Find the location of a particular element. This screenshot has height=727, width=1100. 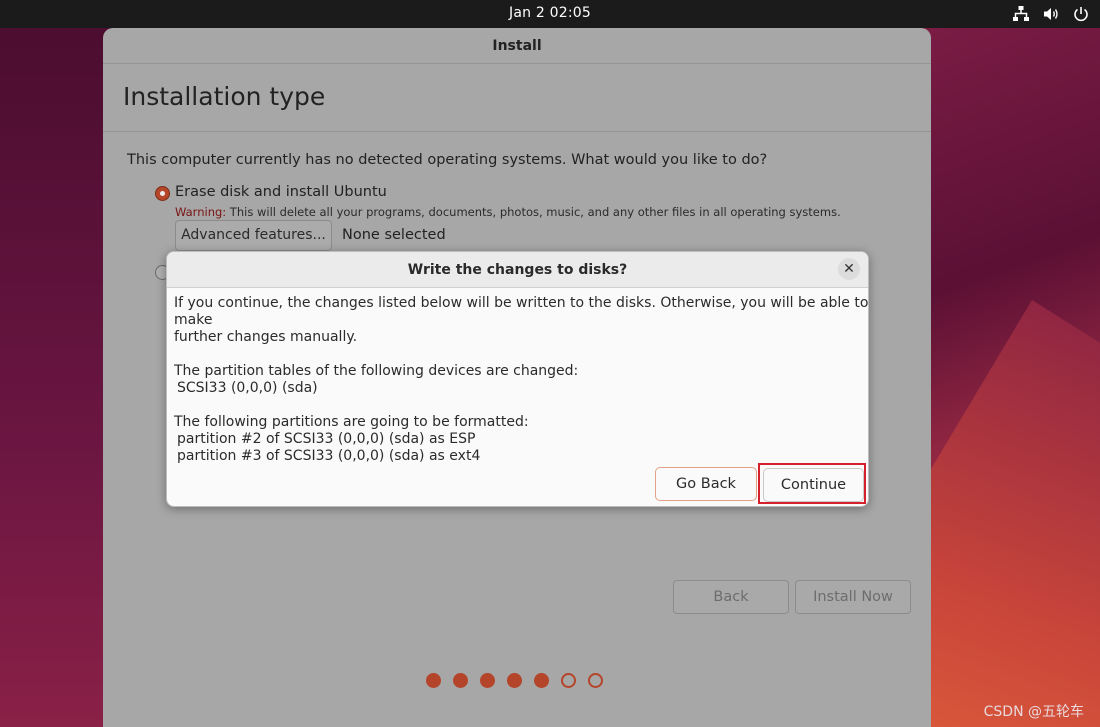

title-divider is located at coordinates (517, 131).